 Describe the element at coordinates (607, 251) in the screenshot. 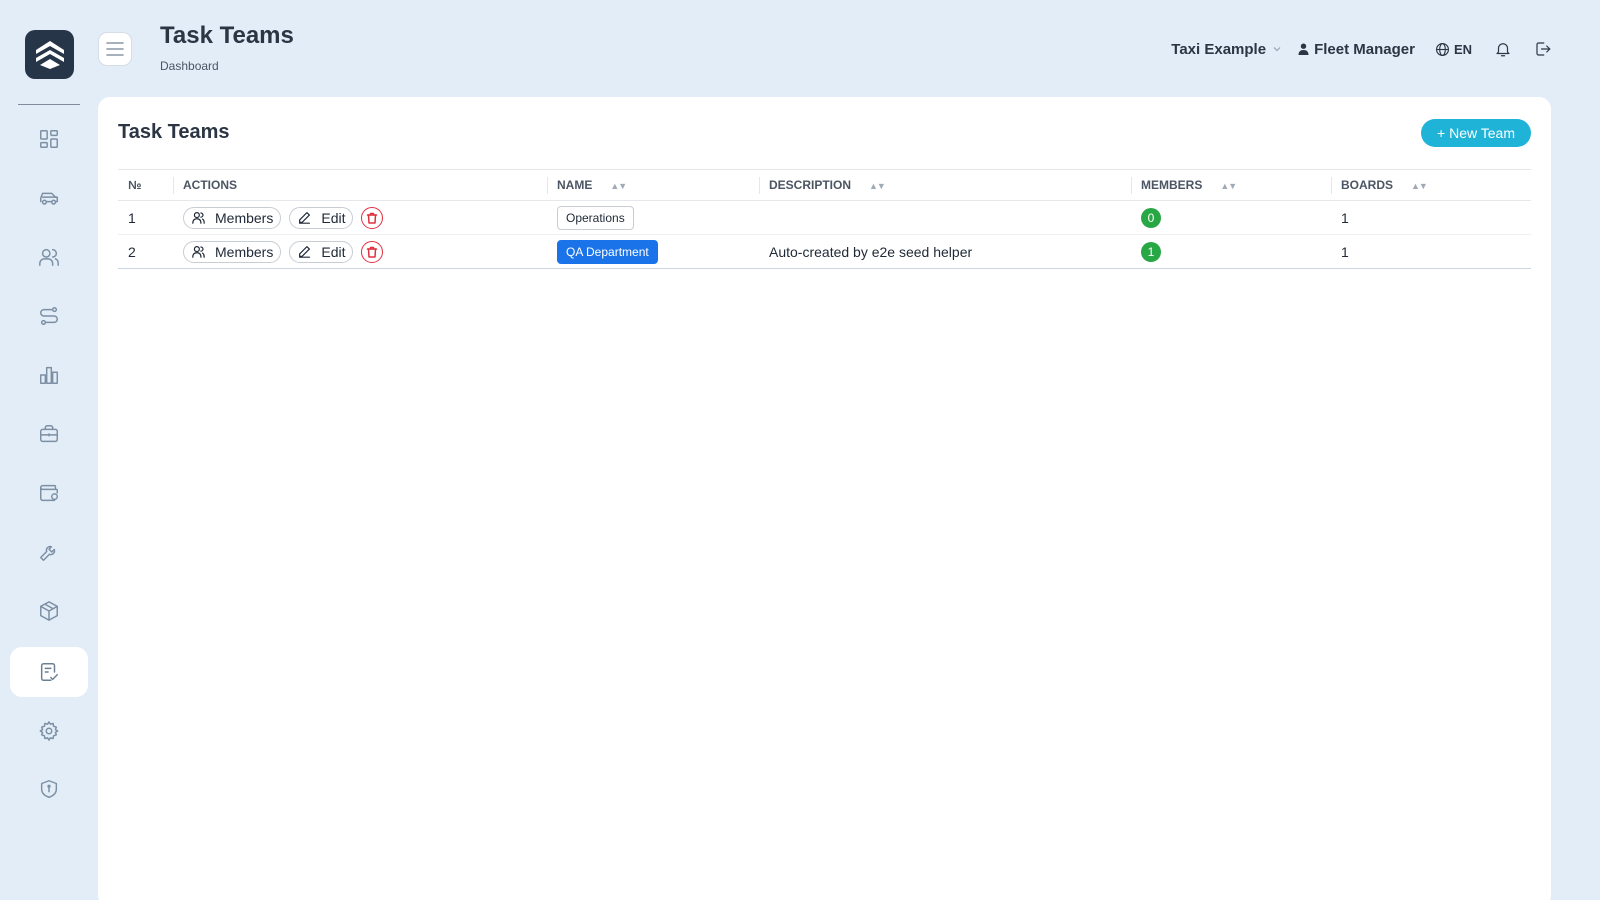

I see `team-name-tag: QA Department` at that location.